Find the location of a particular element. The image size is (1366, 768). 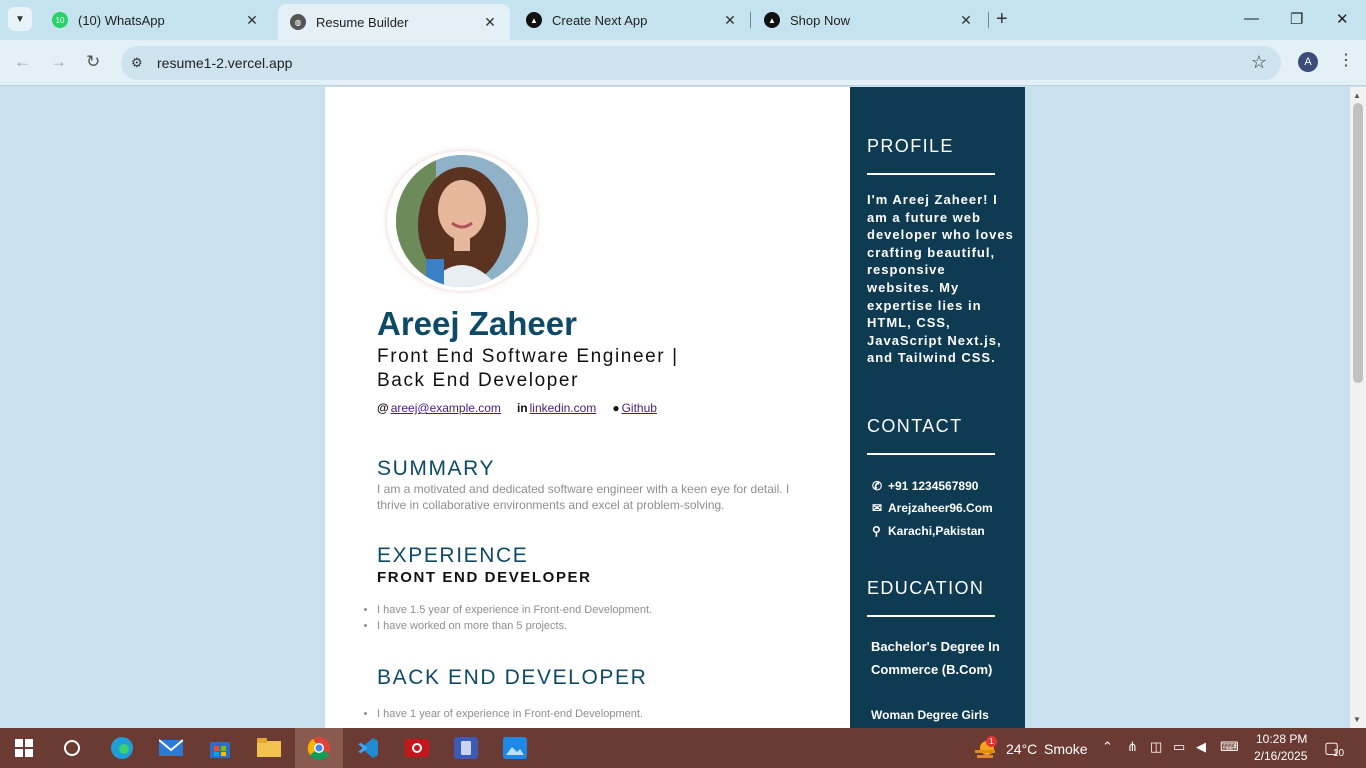

github-link: Github is located at coordinates (639, 408).